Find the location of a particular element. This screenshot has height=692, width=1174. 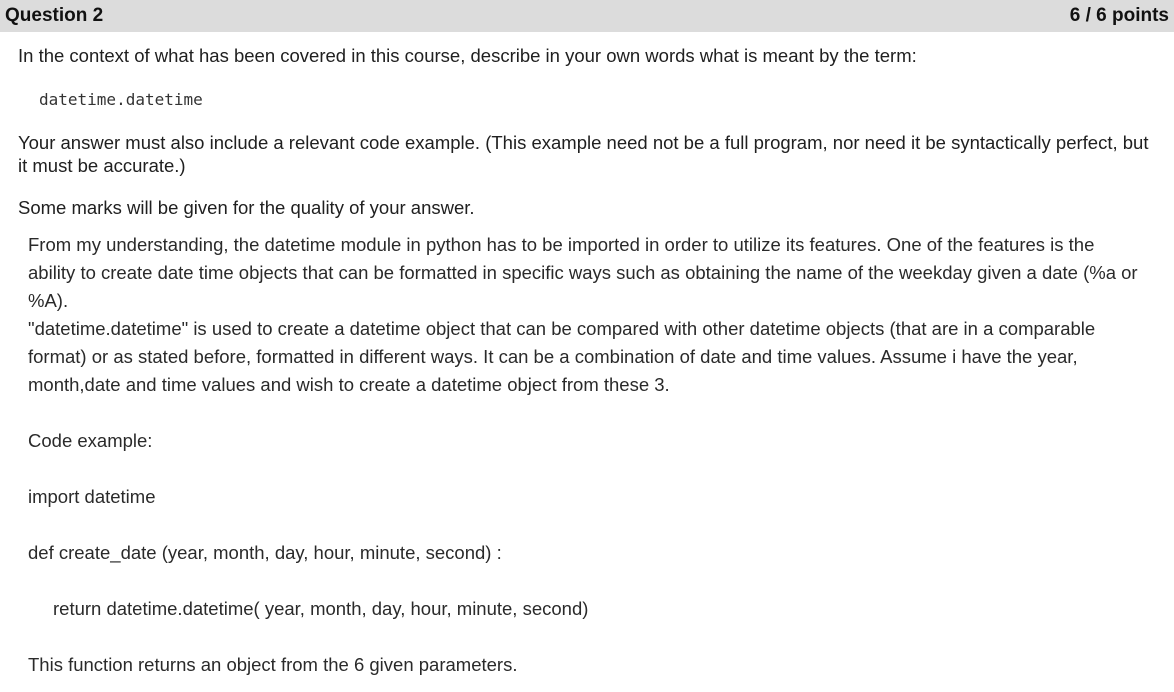

question-title: Question 2 is located at coordinates (54, 15).